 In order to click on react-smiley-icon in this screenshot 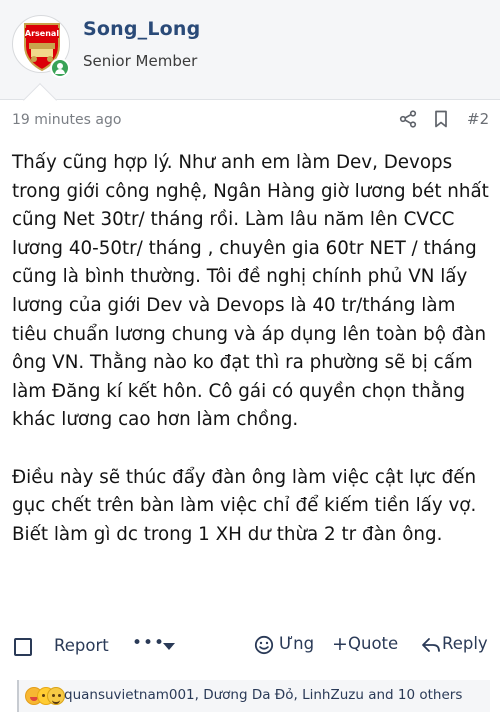, I will do `click(264, 645)`.